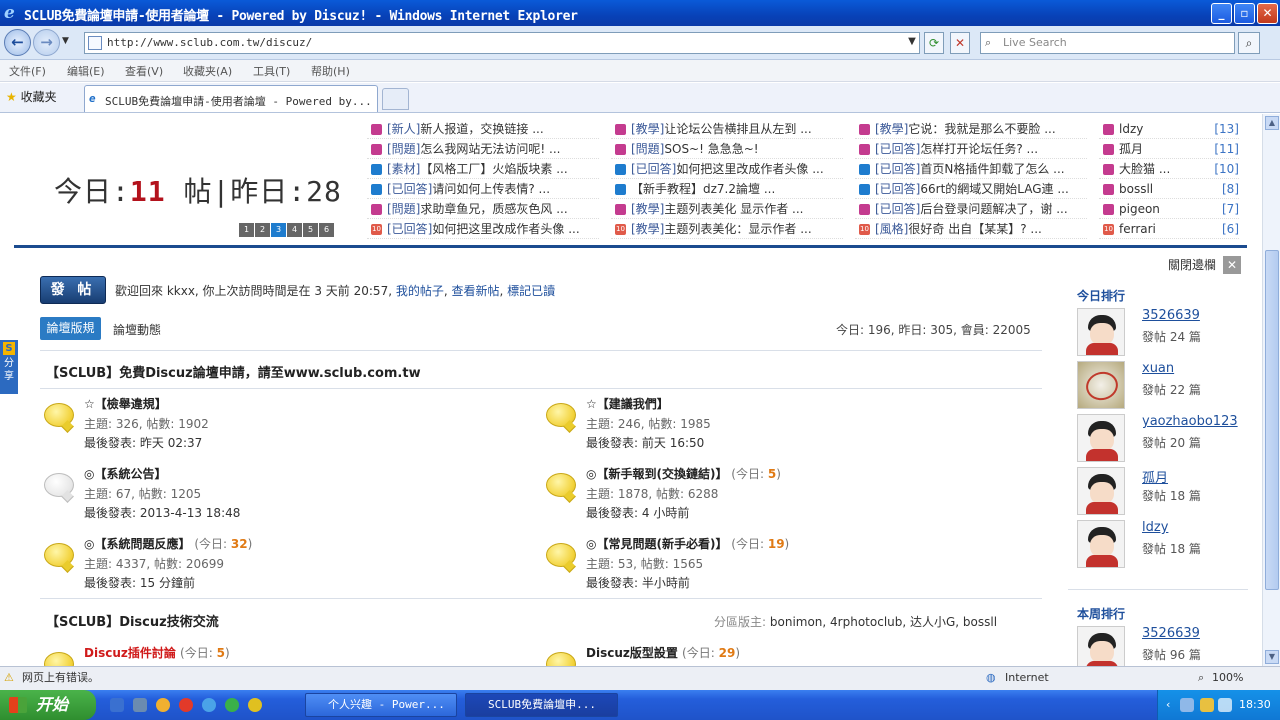 The image size is (1280, 720). Describe the element at coordinates (65, 41) in the screenshot. I see `recent-pages-dropdown-icon: ▼` at that location.